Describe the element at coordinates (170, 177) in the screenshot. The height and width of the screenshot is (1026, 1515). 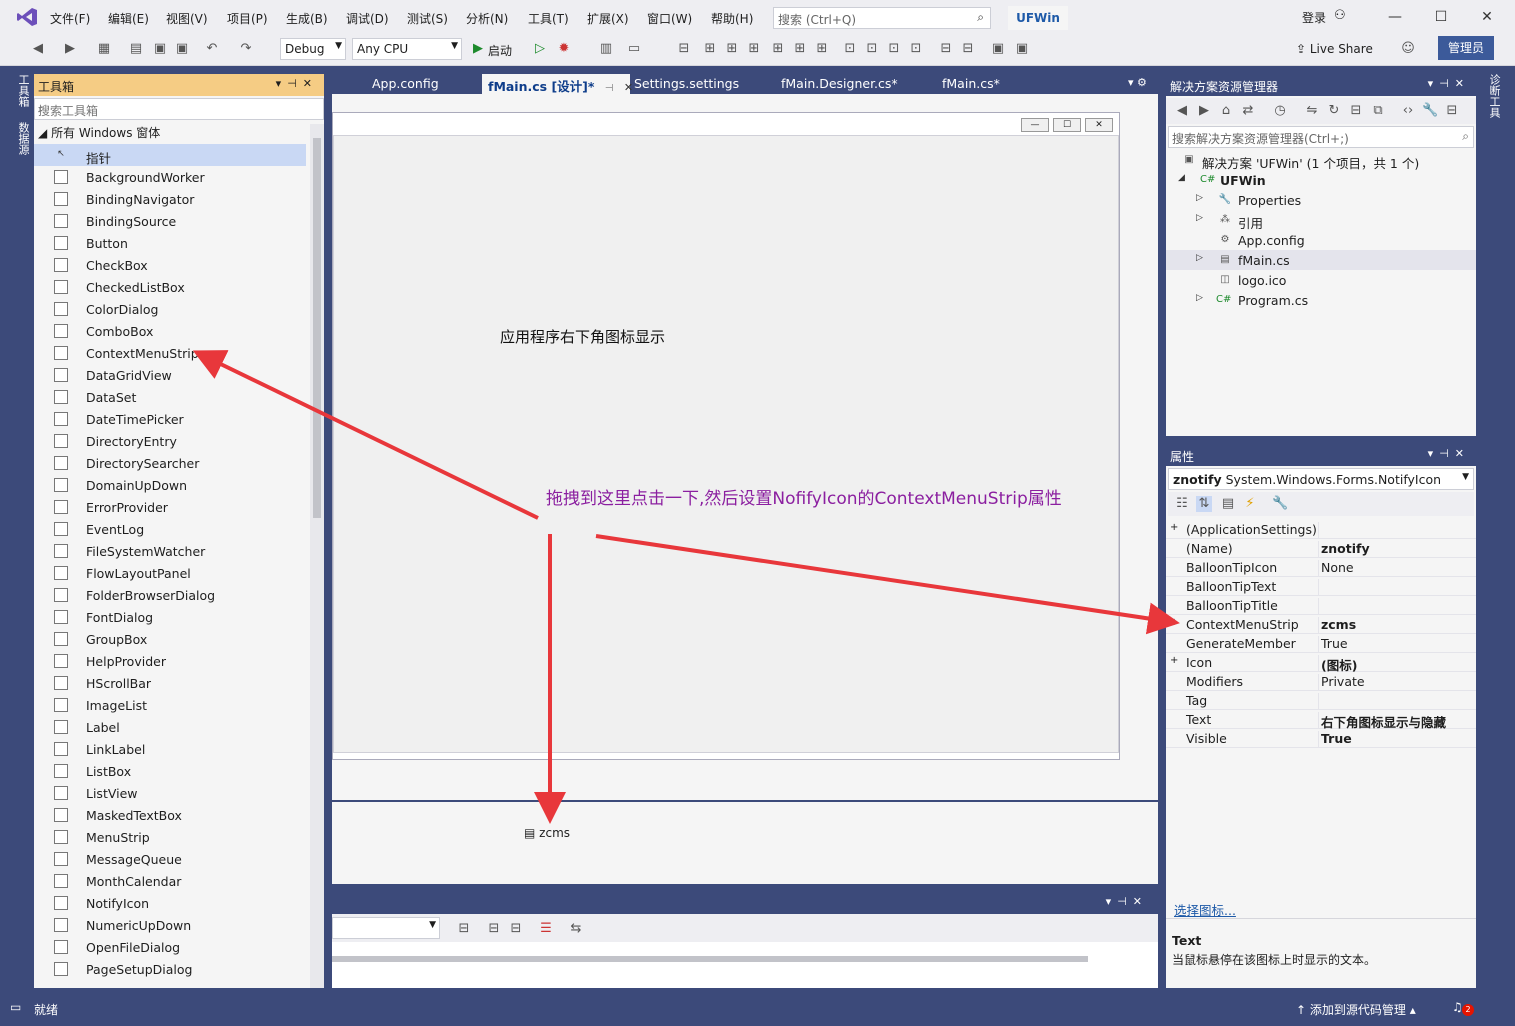
I see `toolbox-item: BackgroundWorker` at that location.